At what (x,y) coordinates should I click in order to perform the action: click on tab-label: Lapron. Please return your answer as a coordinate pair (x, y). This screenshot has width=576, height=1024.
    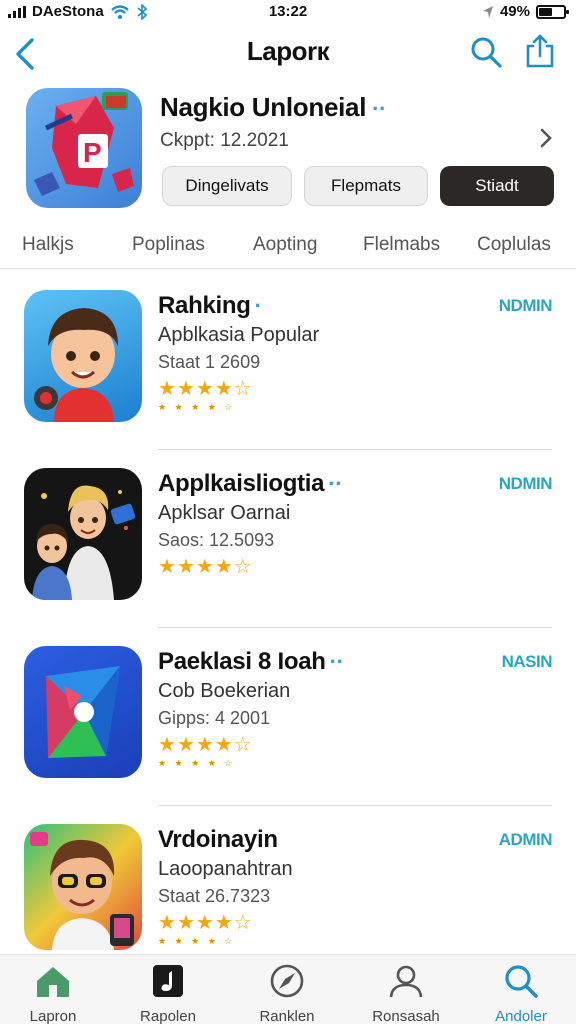
    Looking at the image, I should click on (53, 1016).